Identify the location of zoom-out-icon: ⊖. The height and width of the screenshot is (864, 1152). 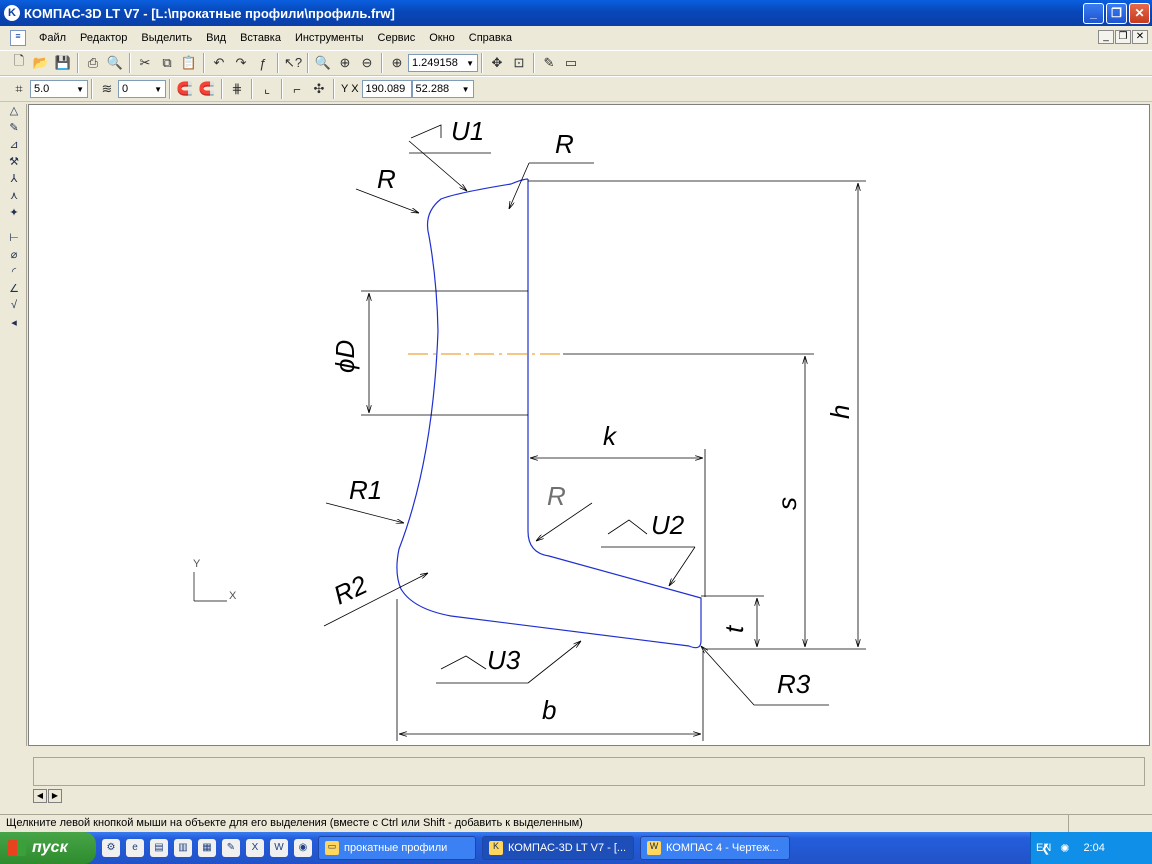
(367, 63).